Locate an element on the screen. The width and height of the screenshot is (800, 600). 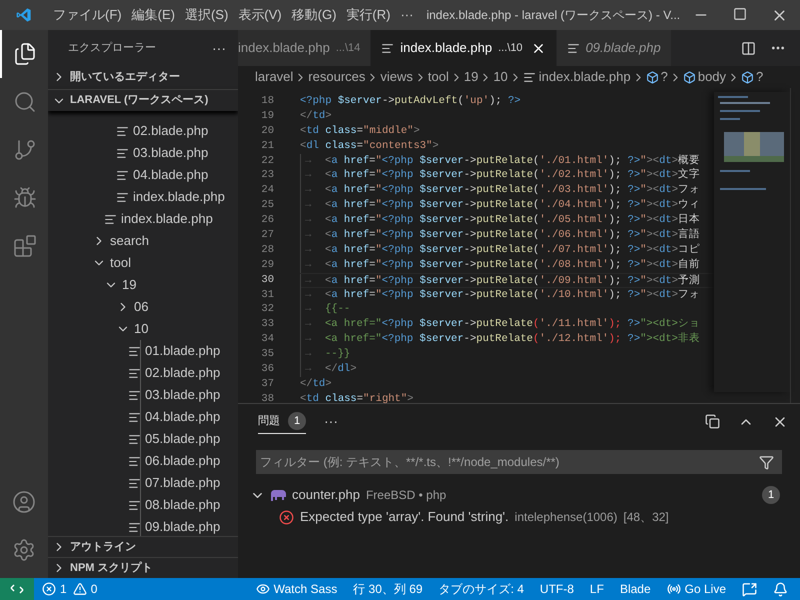
status-item: UTF-8 is located at coordinates (557, 589).